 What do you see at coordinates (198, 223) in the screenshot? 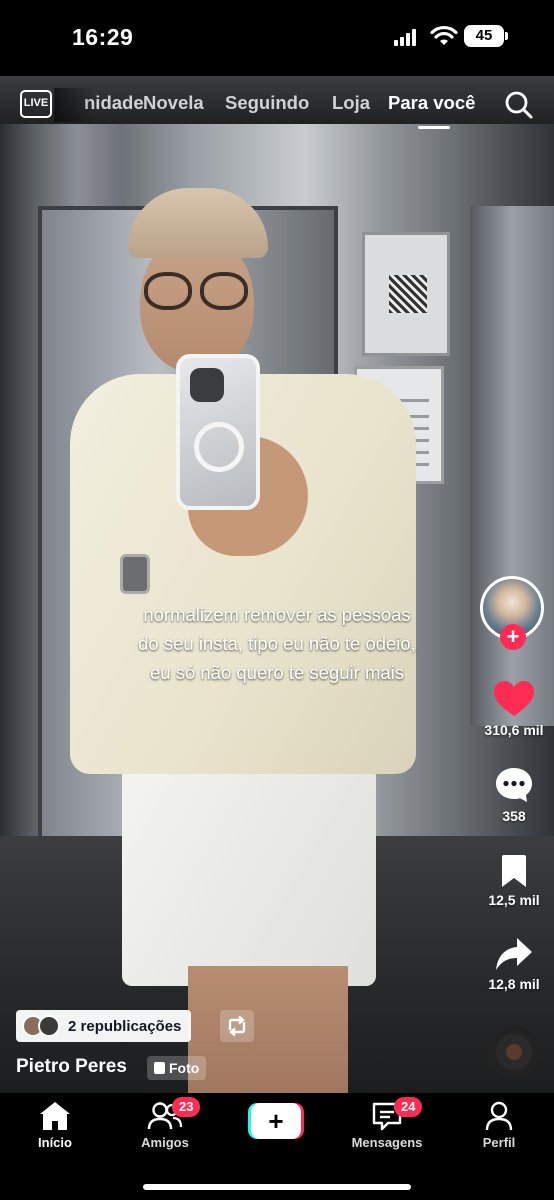
I see `cap` at bounding box center [198, 223].